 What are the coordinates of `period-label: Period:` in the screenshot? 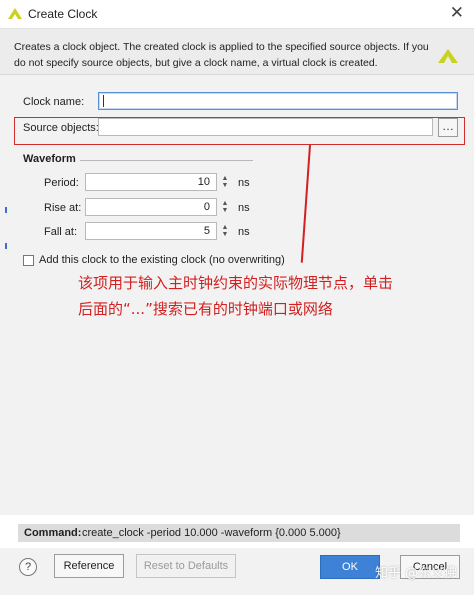 It's located at (61, 183).